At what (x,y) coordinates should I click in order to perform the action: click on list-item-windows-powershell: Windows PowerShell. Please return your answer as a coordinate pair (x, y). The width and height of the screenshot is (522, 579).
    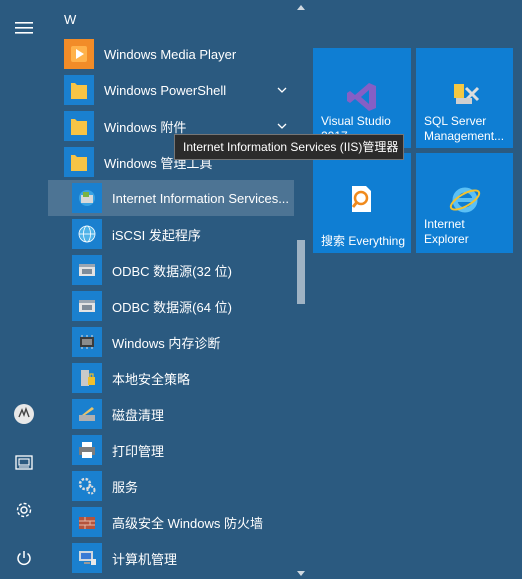
    Looking at the image, I should click on (171, 90).